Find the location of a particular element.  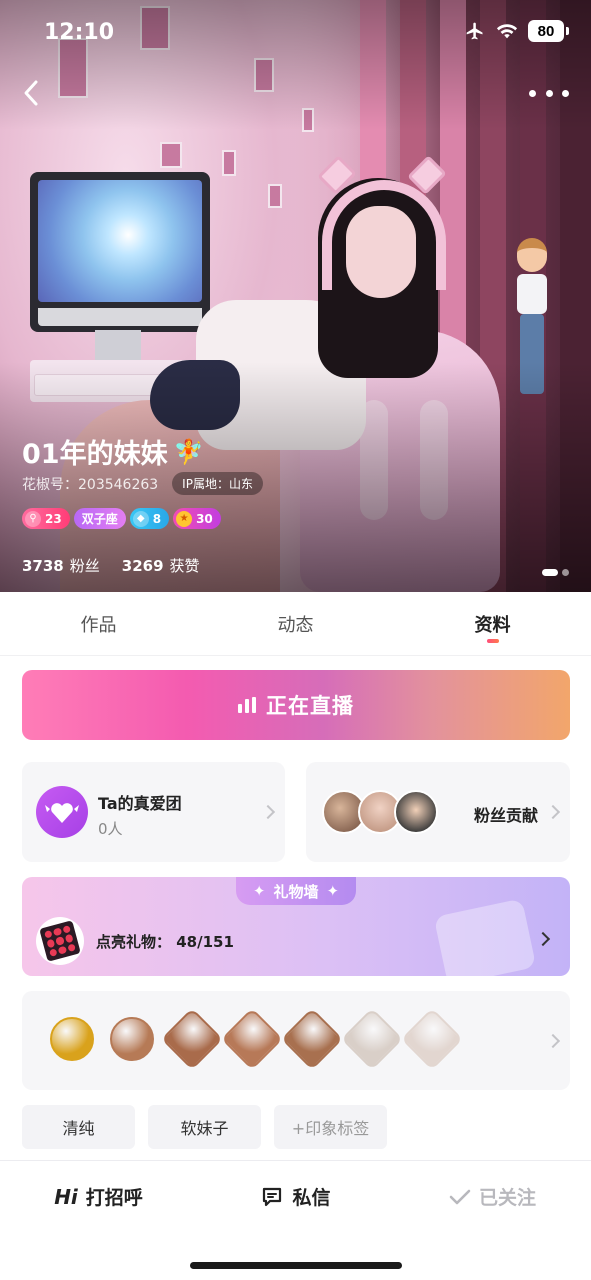

profile-badges: ⚲ 23 双子座 ◆ 8 ★ 30 is located at coordinates (121, 518).